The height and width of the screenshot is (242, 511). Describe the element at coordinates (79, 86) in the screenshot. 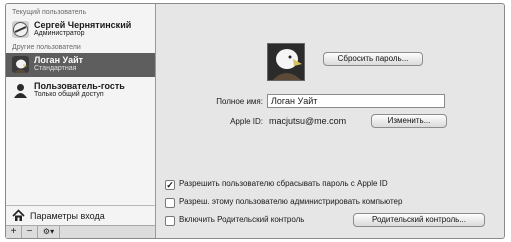

I see `user-name: Пользователь-гость` at that location.